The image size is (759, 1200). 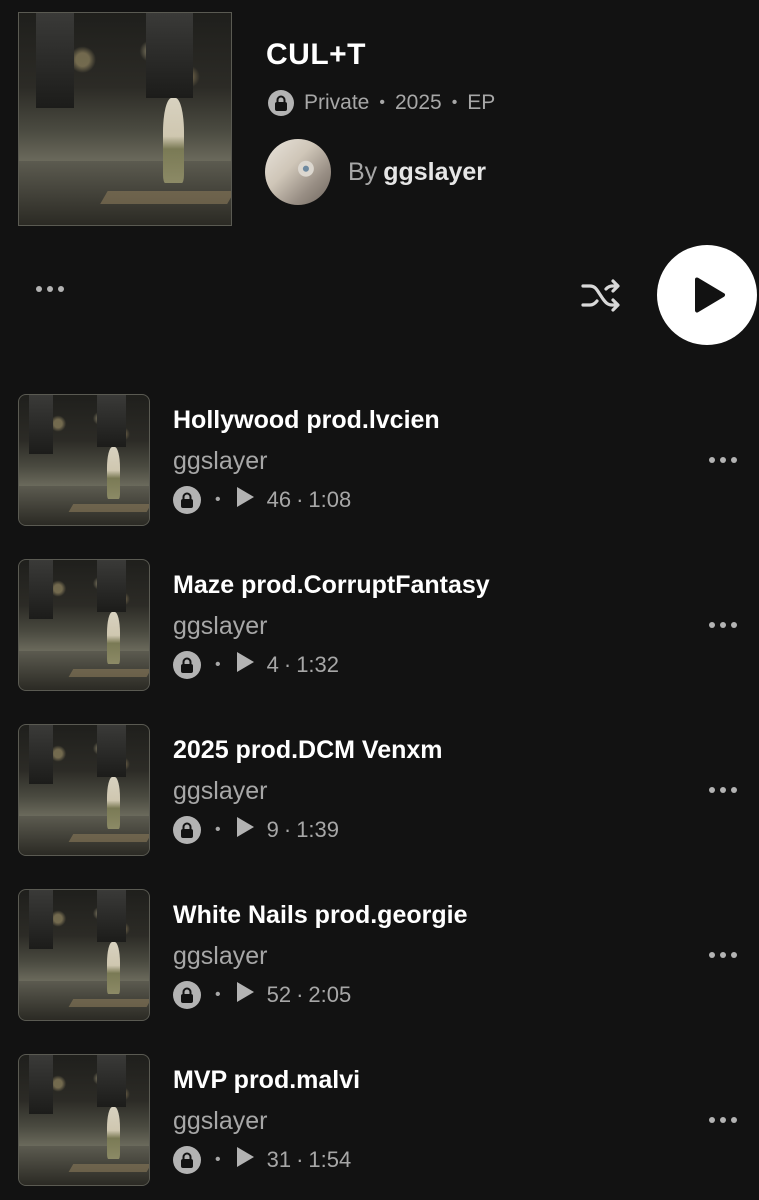 What do you see at coordinates (418, 102) in the screenshot?
I see `release-year: 2025` at bounding box center [418, 102].